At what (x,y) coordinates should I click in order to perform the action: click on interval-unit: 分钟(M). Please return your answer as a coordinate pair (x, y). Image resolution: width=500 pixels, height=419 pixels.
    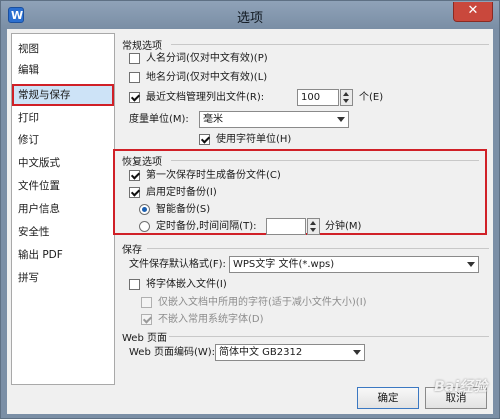
    Looking at the image, I should click on (343, 226).